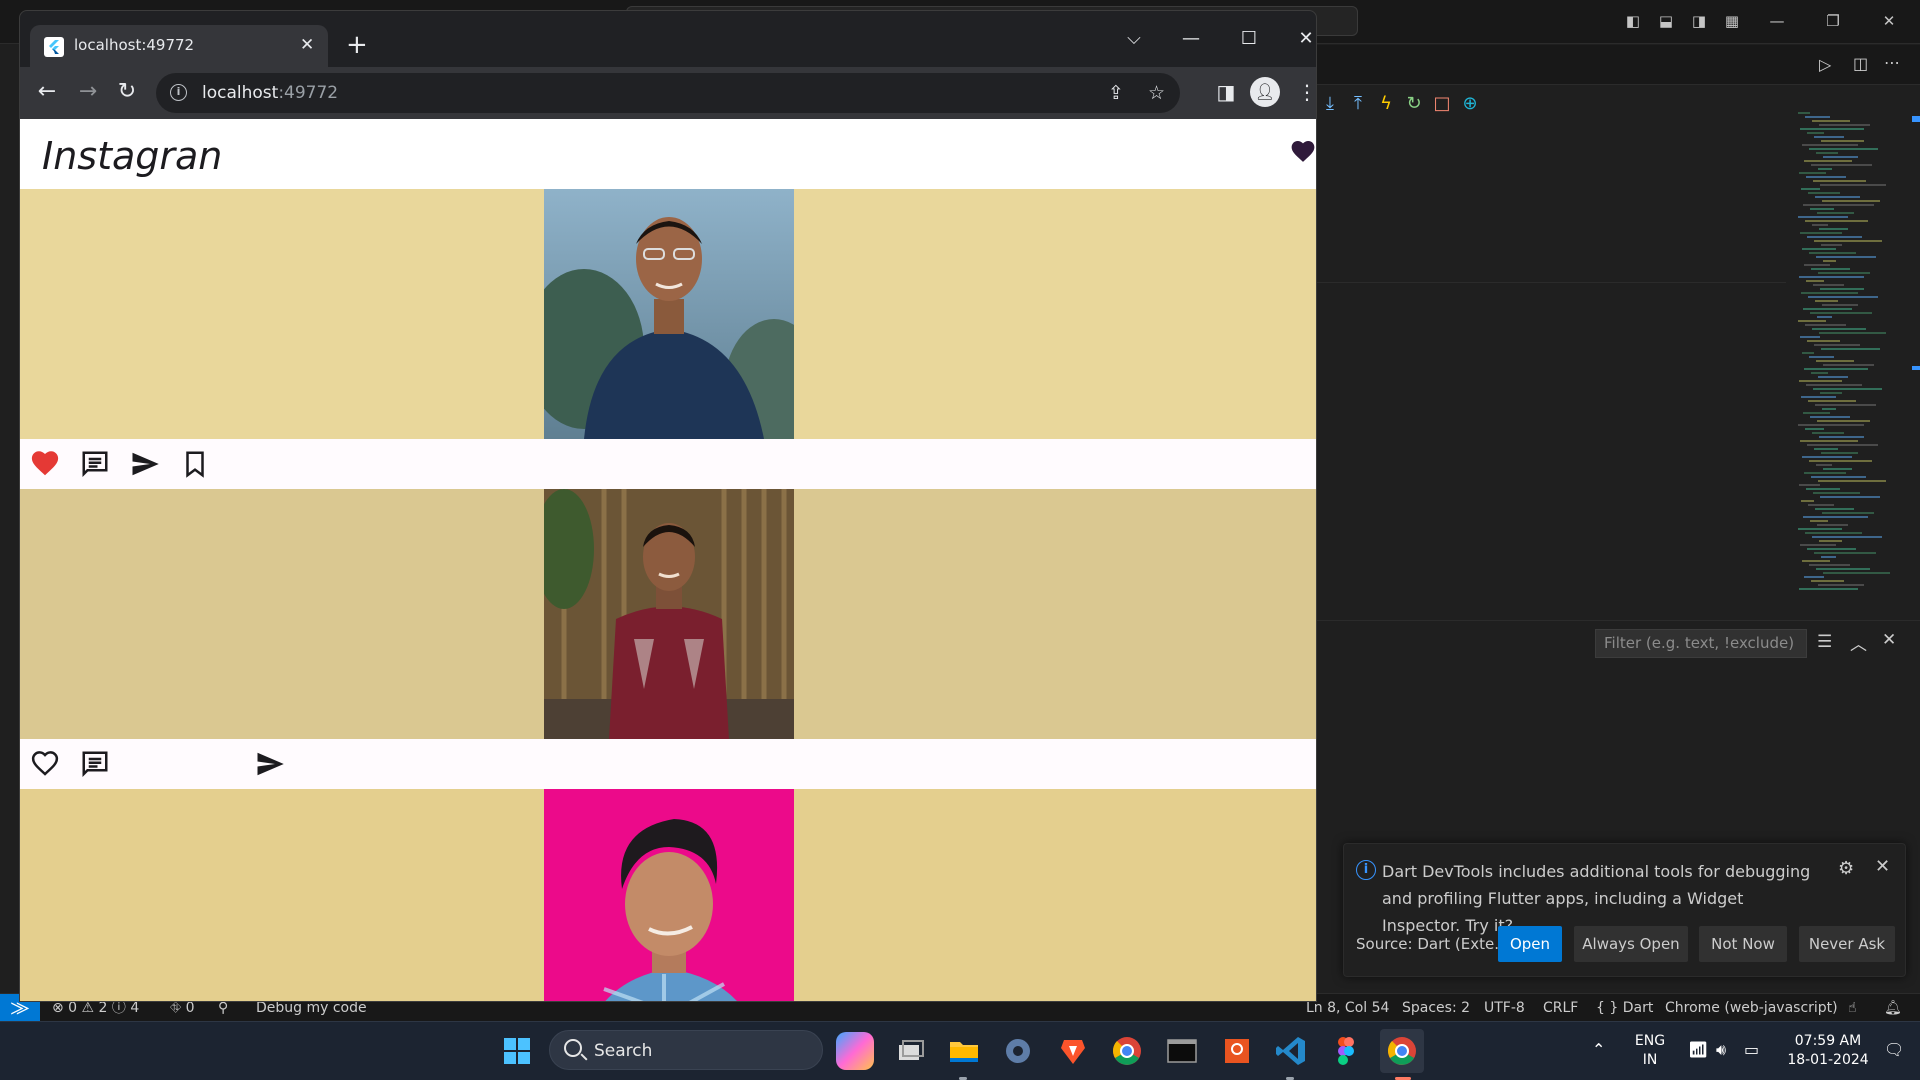  What do you see at coordinates (45, 464) in the screenshot?
I see `like-filled-icon` at bounding box center [45, 464].